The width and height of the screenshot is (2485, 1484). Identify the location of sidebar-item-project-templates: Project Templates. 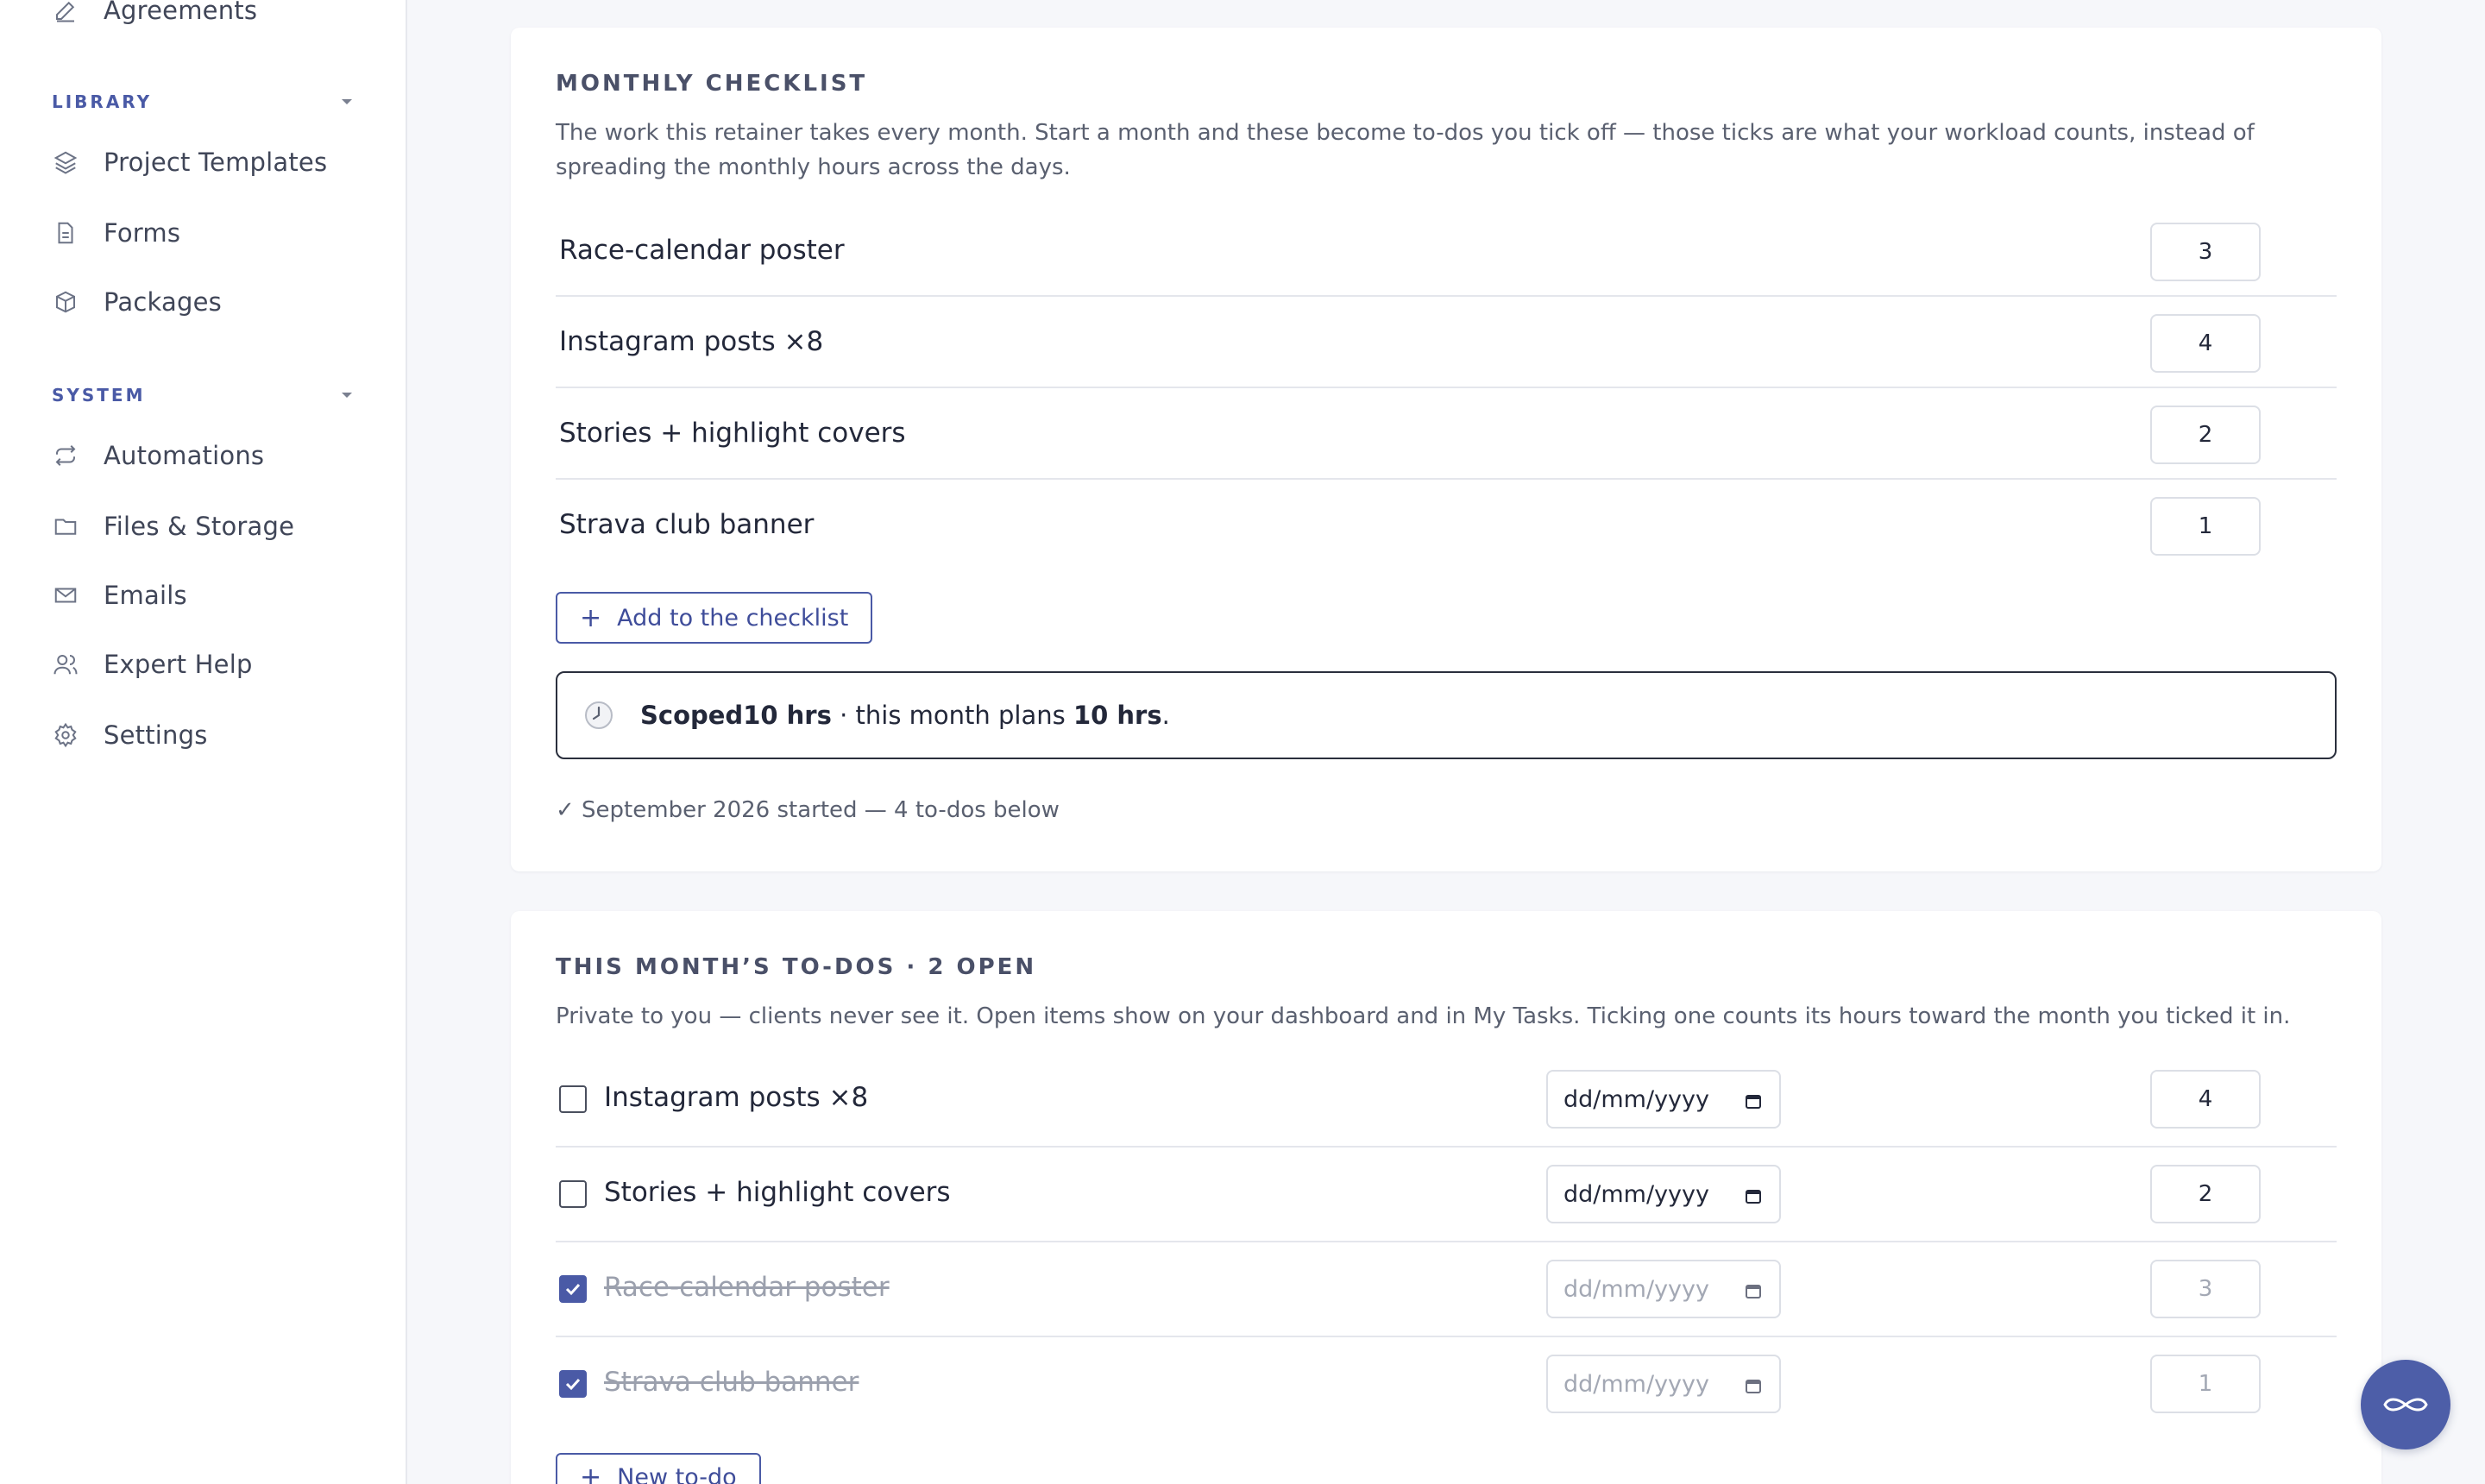
(207, 162).